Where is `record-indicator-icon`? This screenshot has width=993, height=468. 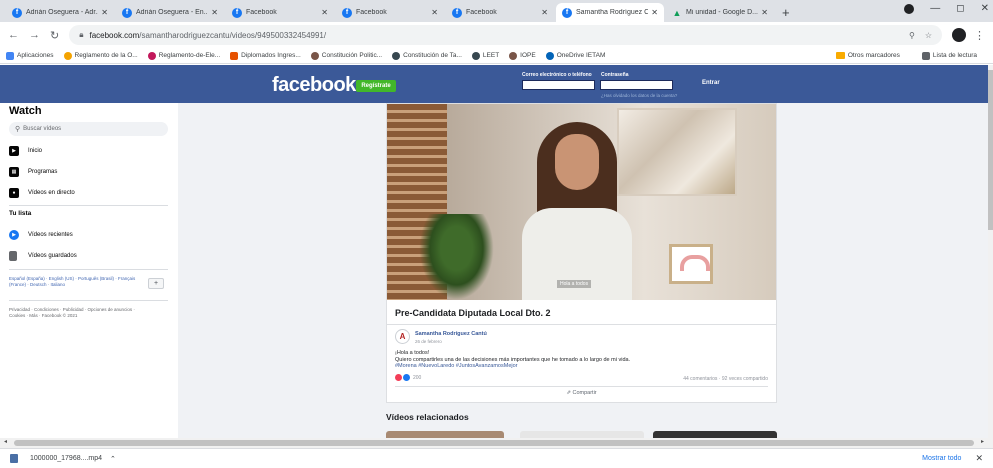 record-indicator-icon is located at coordinates (909, 8).